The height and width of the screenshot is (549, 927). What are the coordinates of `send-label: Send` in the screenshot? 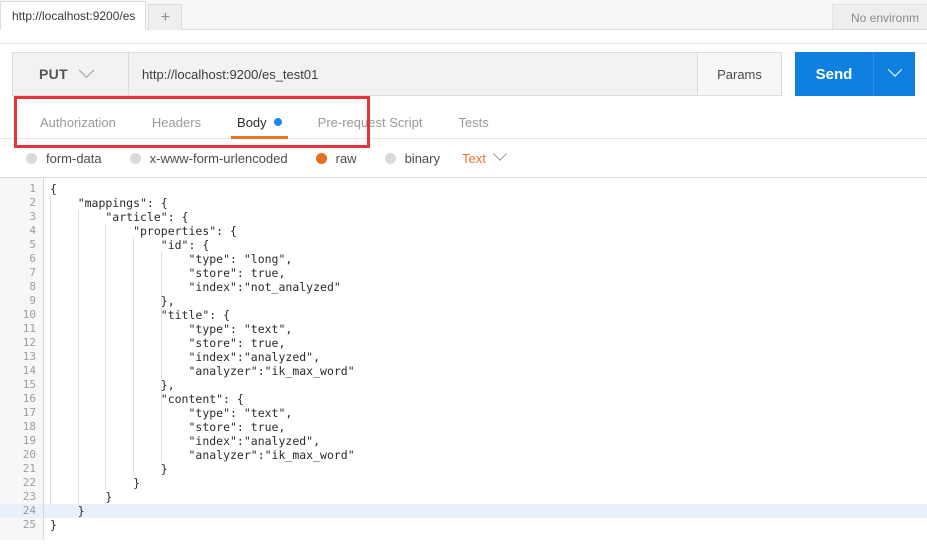 It's located at (834, 74).